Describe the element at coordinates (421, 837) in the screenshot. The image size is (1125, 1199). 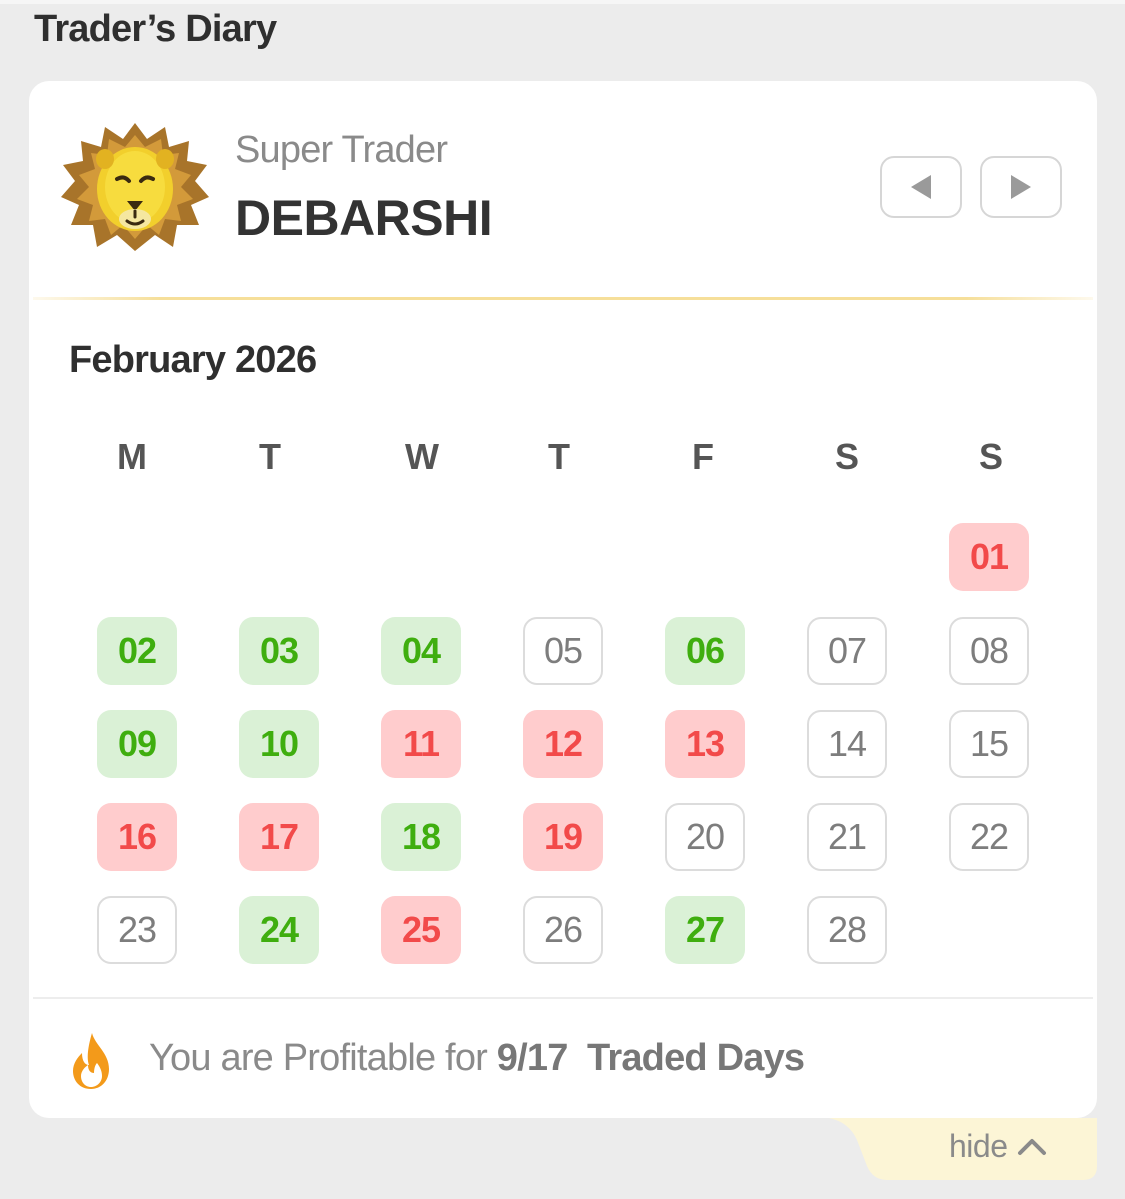
I see `calendar-day-18: 18` at that location.